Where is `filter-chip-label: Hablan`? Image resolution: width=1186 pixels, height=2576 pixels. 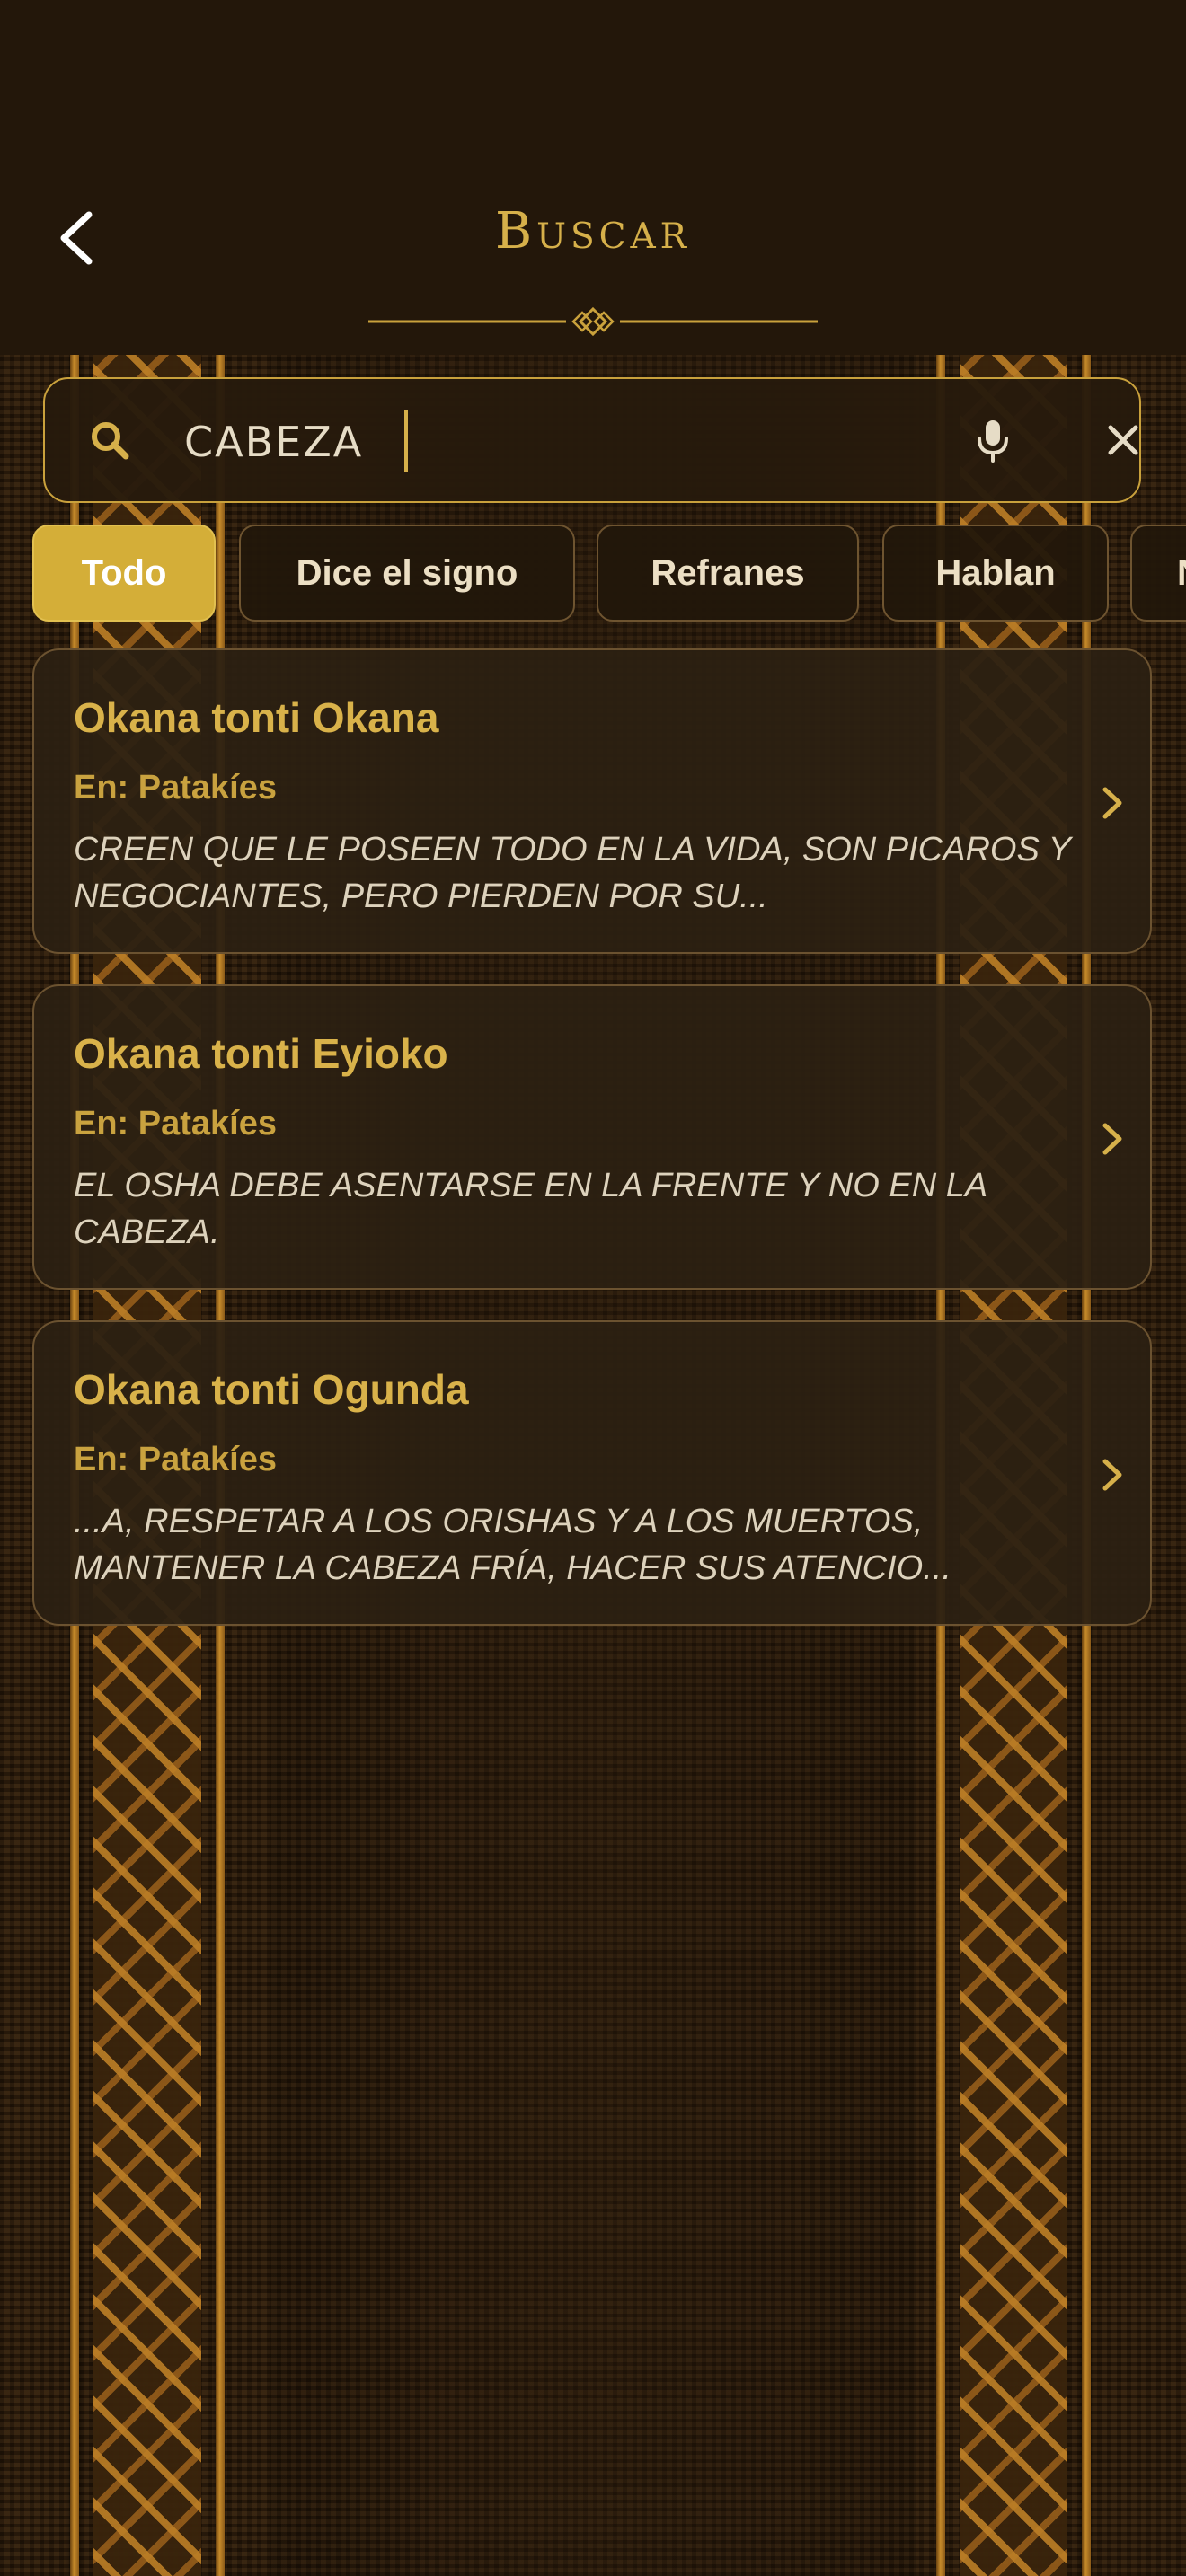
filter-chip-label: Hablan is located at coordinates (995, 572).